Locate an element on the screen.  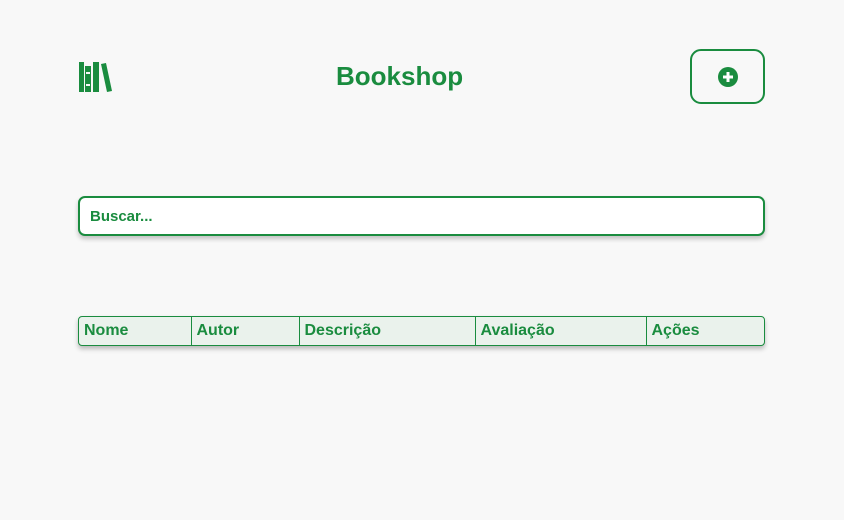
page-title: Bookshop is located at coordinates (400, 76).